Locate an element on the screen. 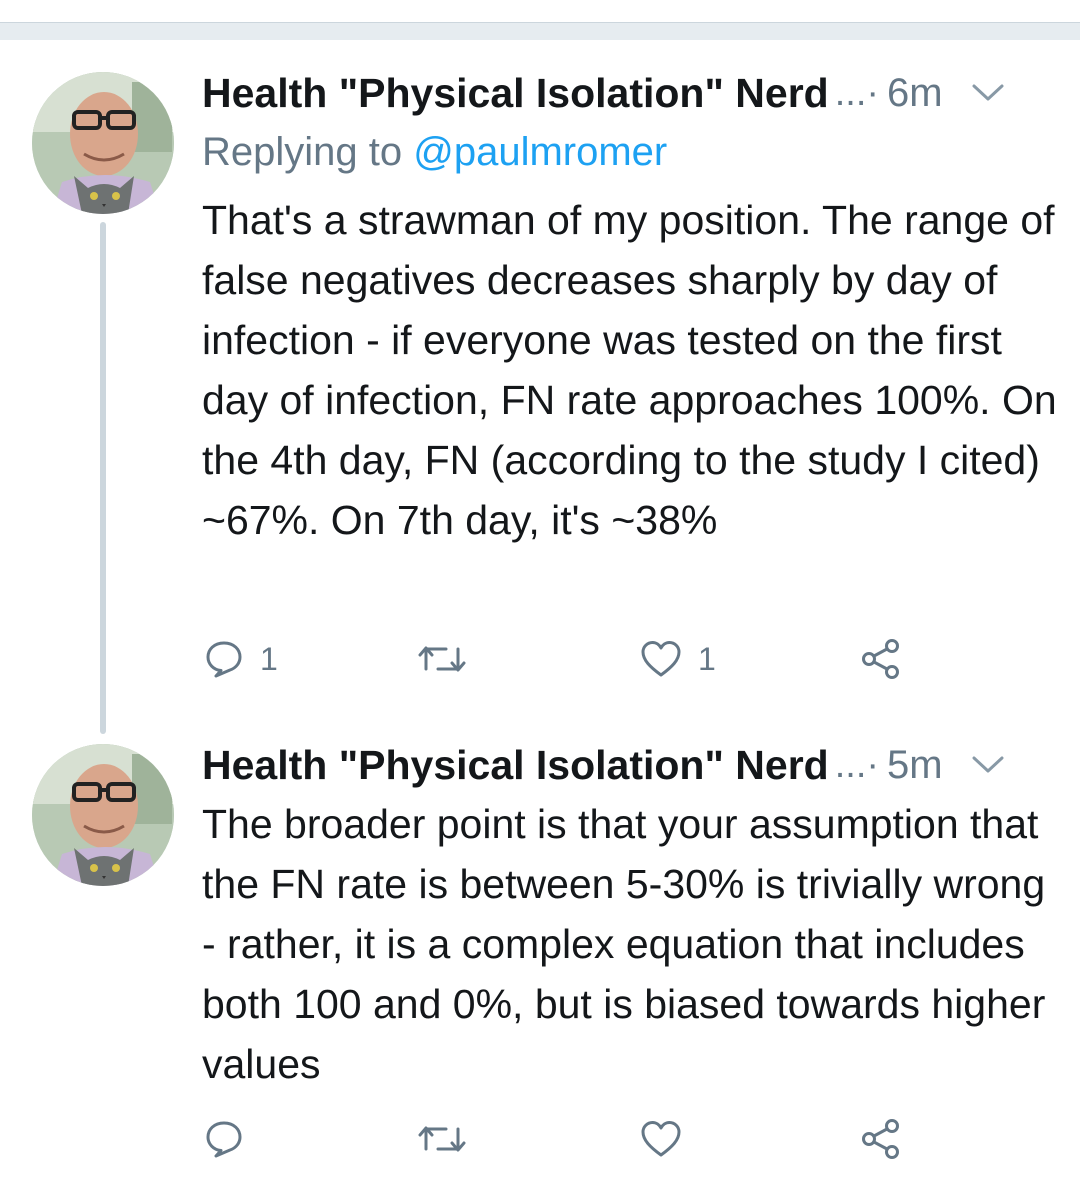 The height and width of the screenshot is (1187, 1080). replying-to-label: Replying to is located at coordinates (308, 152).